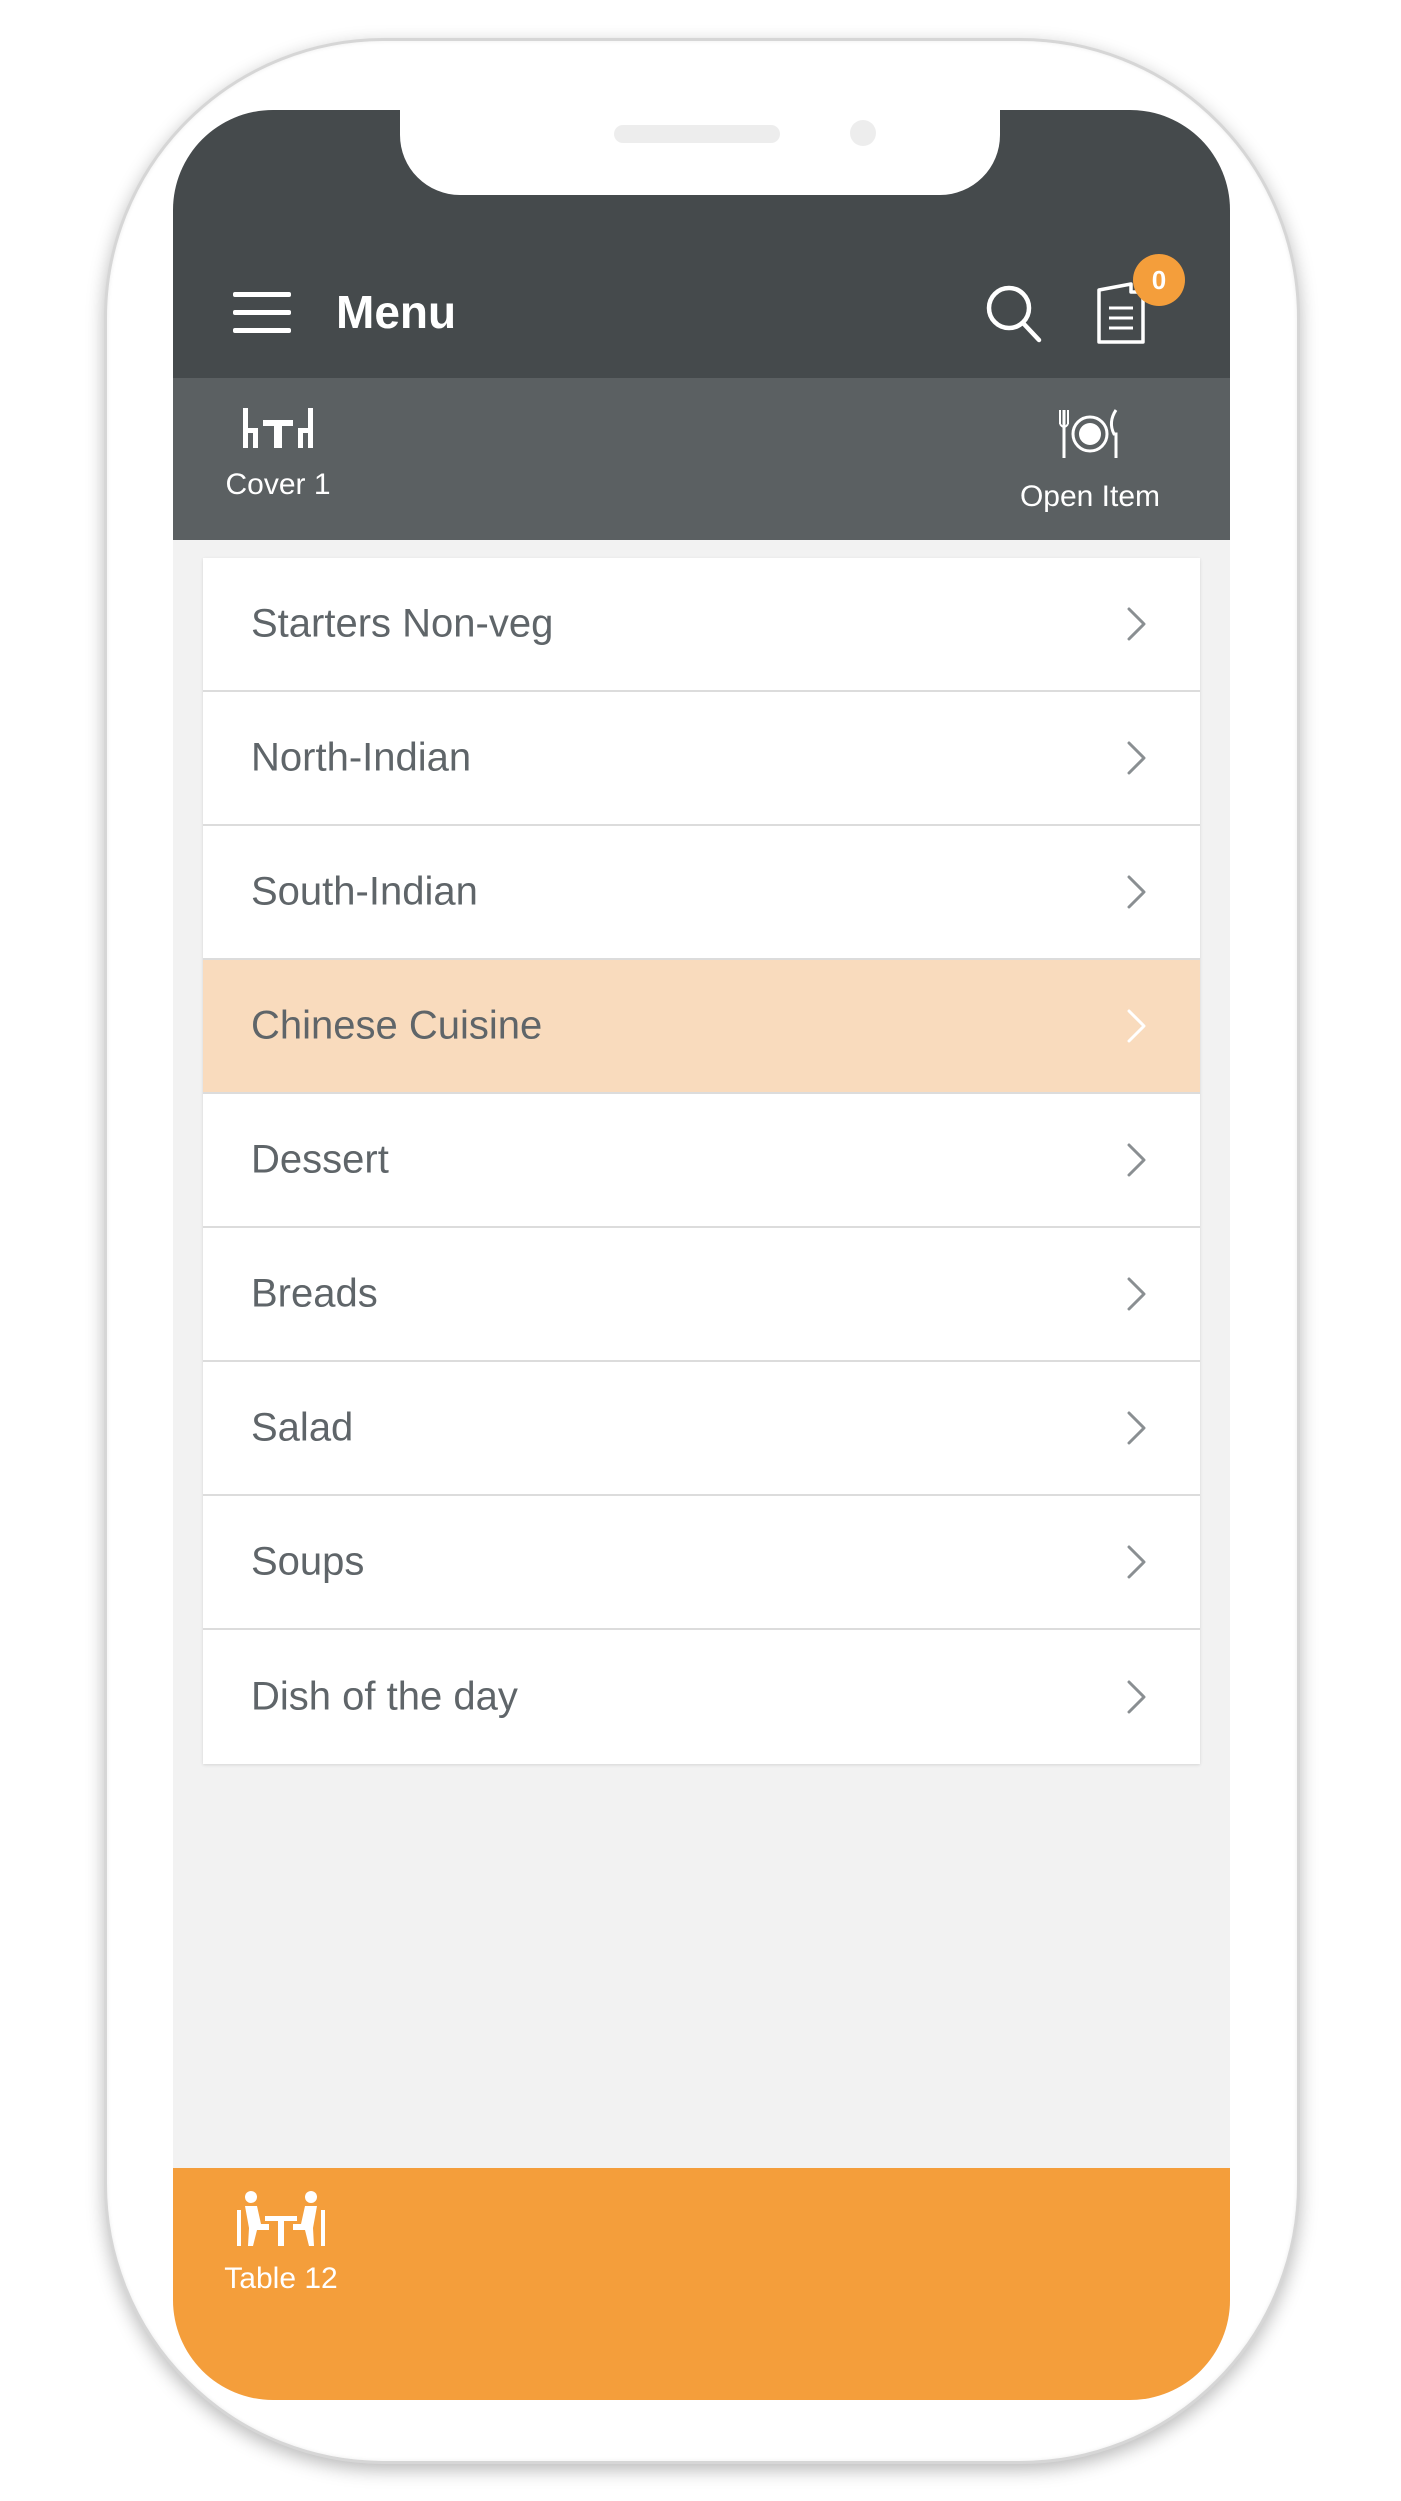 This screenshot has width=1401, height=2501. I want to click on open-item-label: Open Item, so click(1090, 496).